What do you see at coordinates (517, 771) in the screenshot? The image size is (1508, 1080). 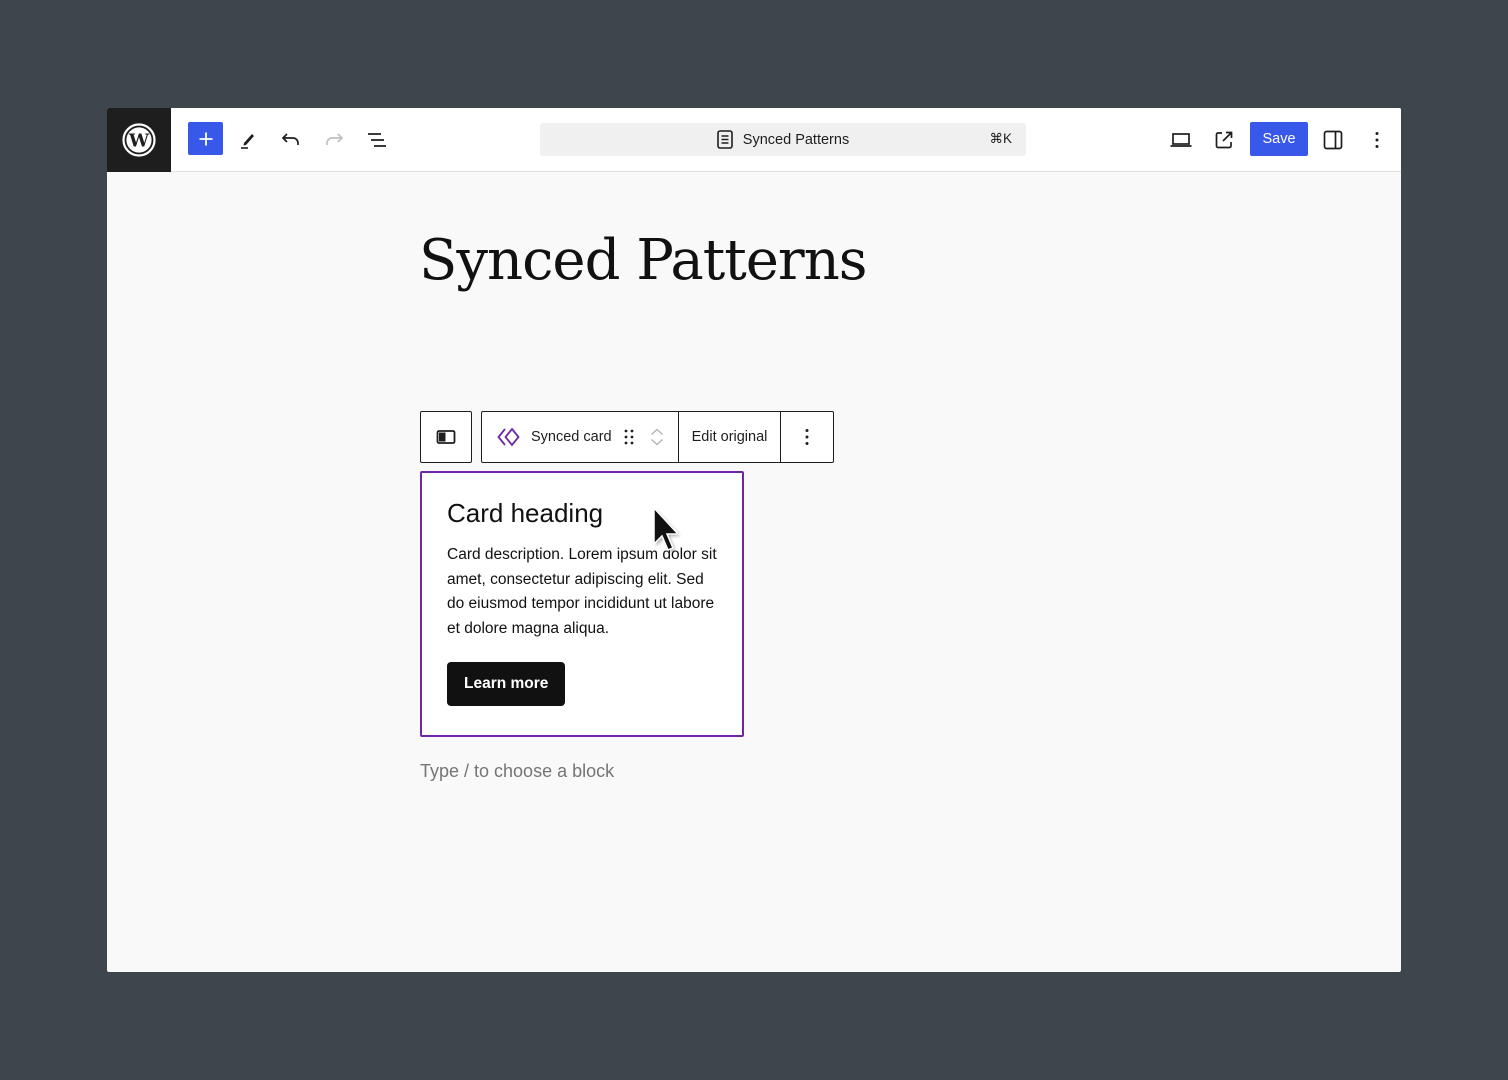 I see `block-appender-placeholder: Type / to choose a block` at bounding box center [517, 771].